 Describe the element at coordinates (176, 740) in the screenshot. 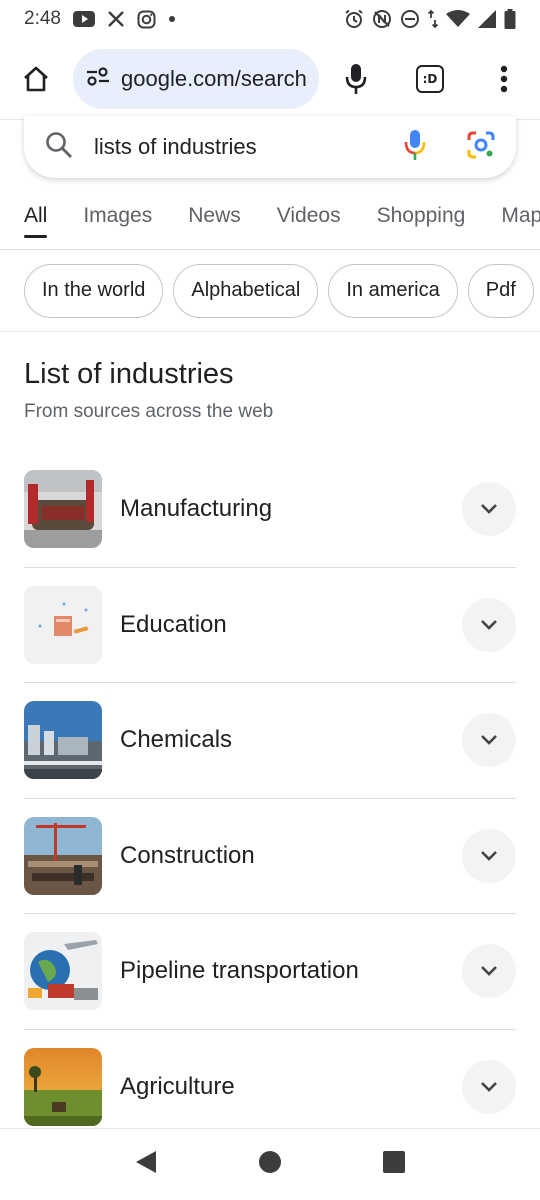

I see `item-label: Chemicals` at that location.